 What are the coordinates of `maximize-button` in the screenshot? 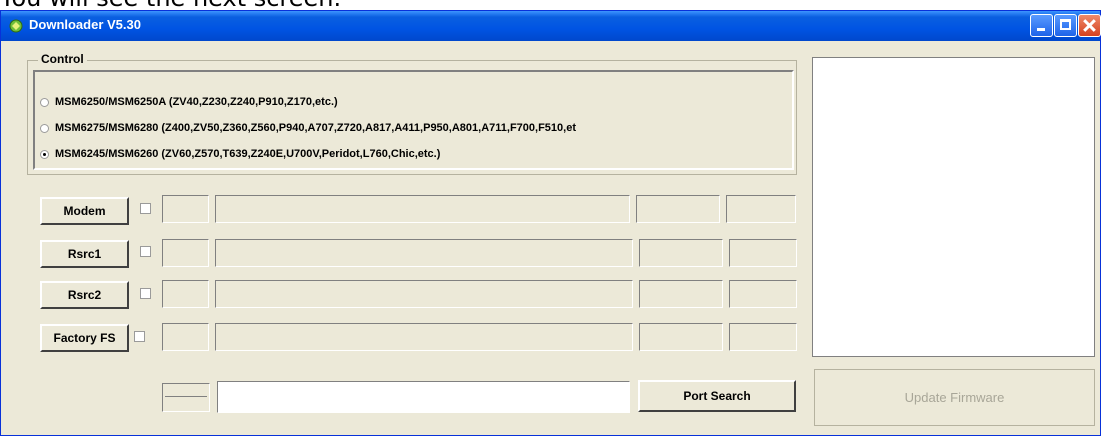 It's located at (1065, 25).